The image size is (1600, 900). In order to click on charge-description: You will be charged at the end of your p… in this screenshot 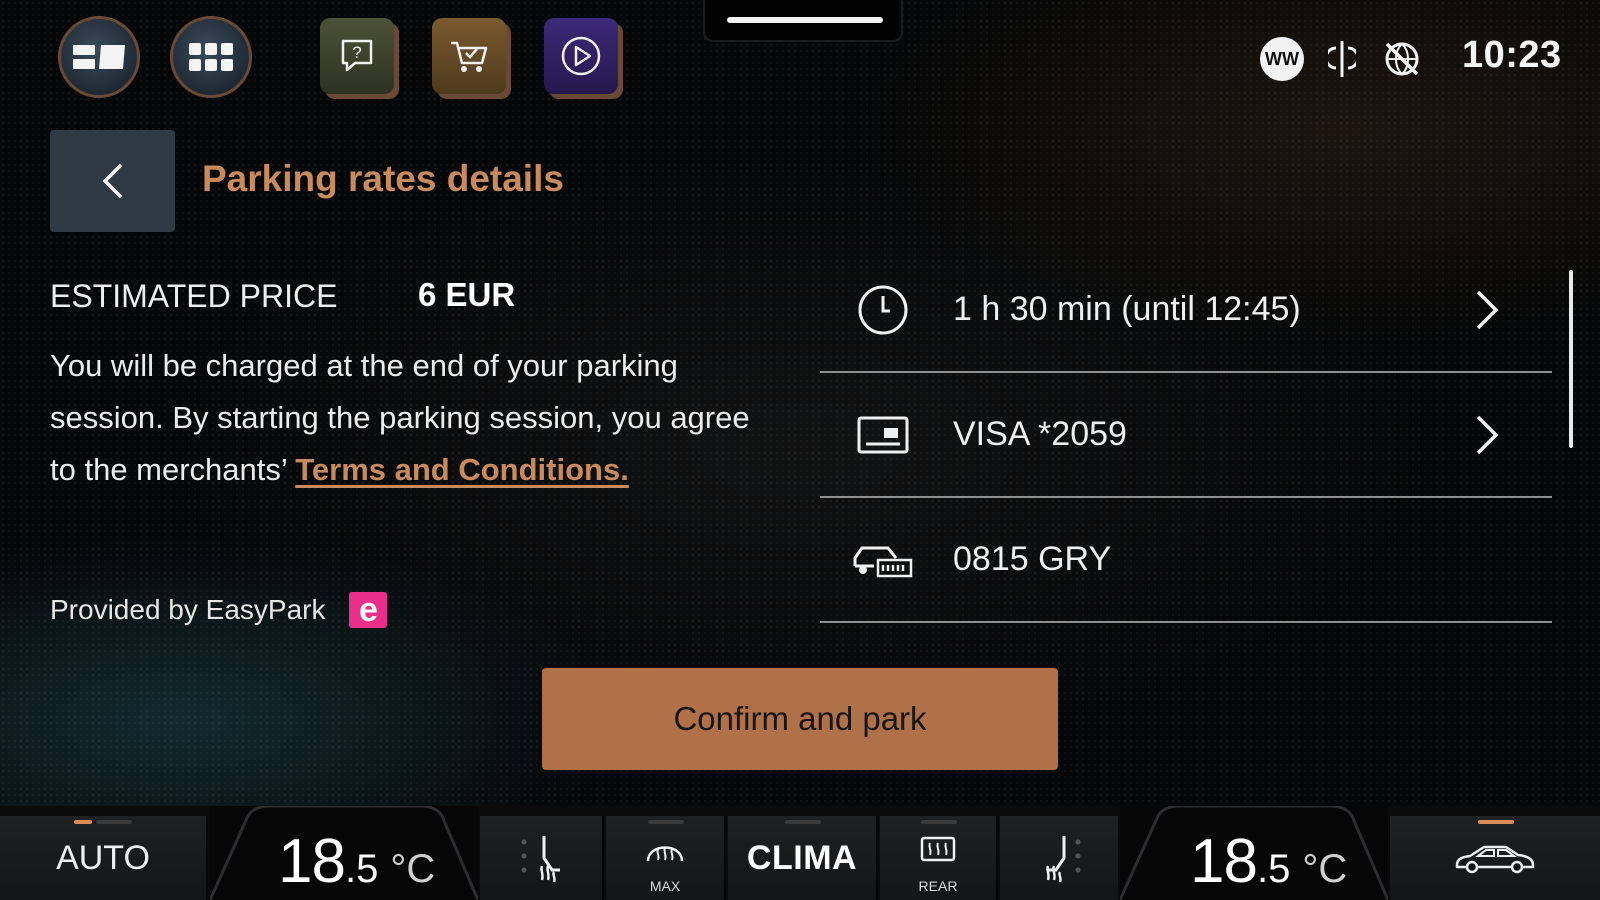, I will do `click(410, 418)`.